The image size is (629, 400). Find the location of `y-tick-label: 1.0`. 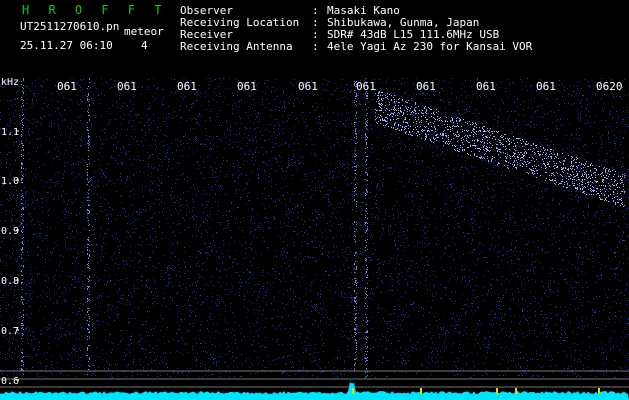

y-tick-label: 1.0 is located at coordinates (10, 181).